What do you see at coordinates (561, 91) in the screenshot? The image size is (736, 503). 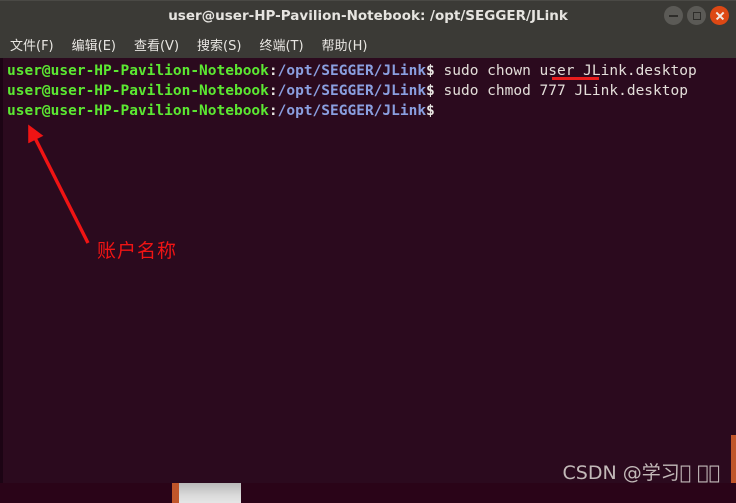 I see `terminal-command: sudo chmod 777 JLink.desktop` at bounding box center [561, 91].